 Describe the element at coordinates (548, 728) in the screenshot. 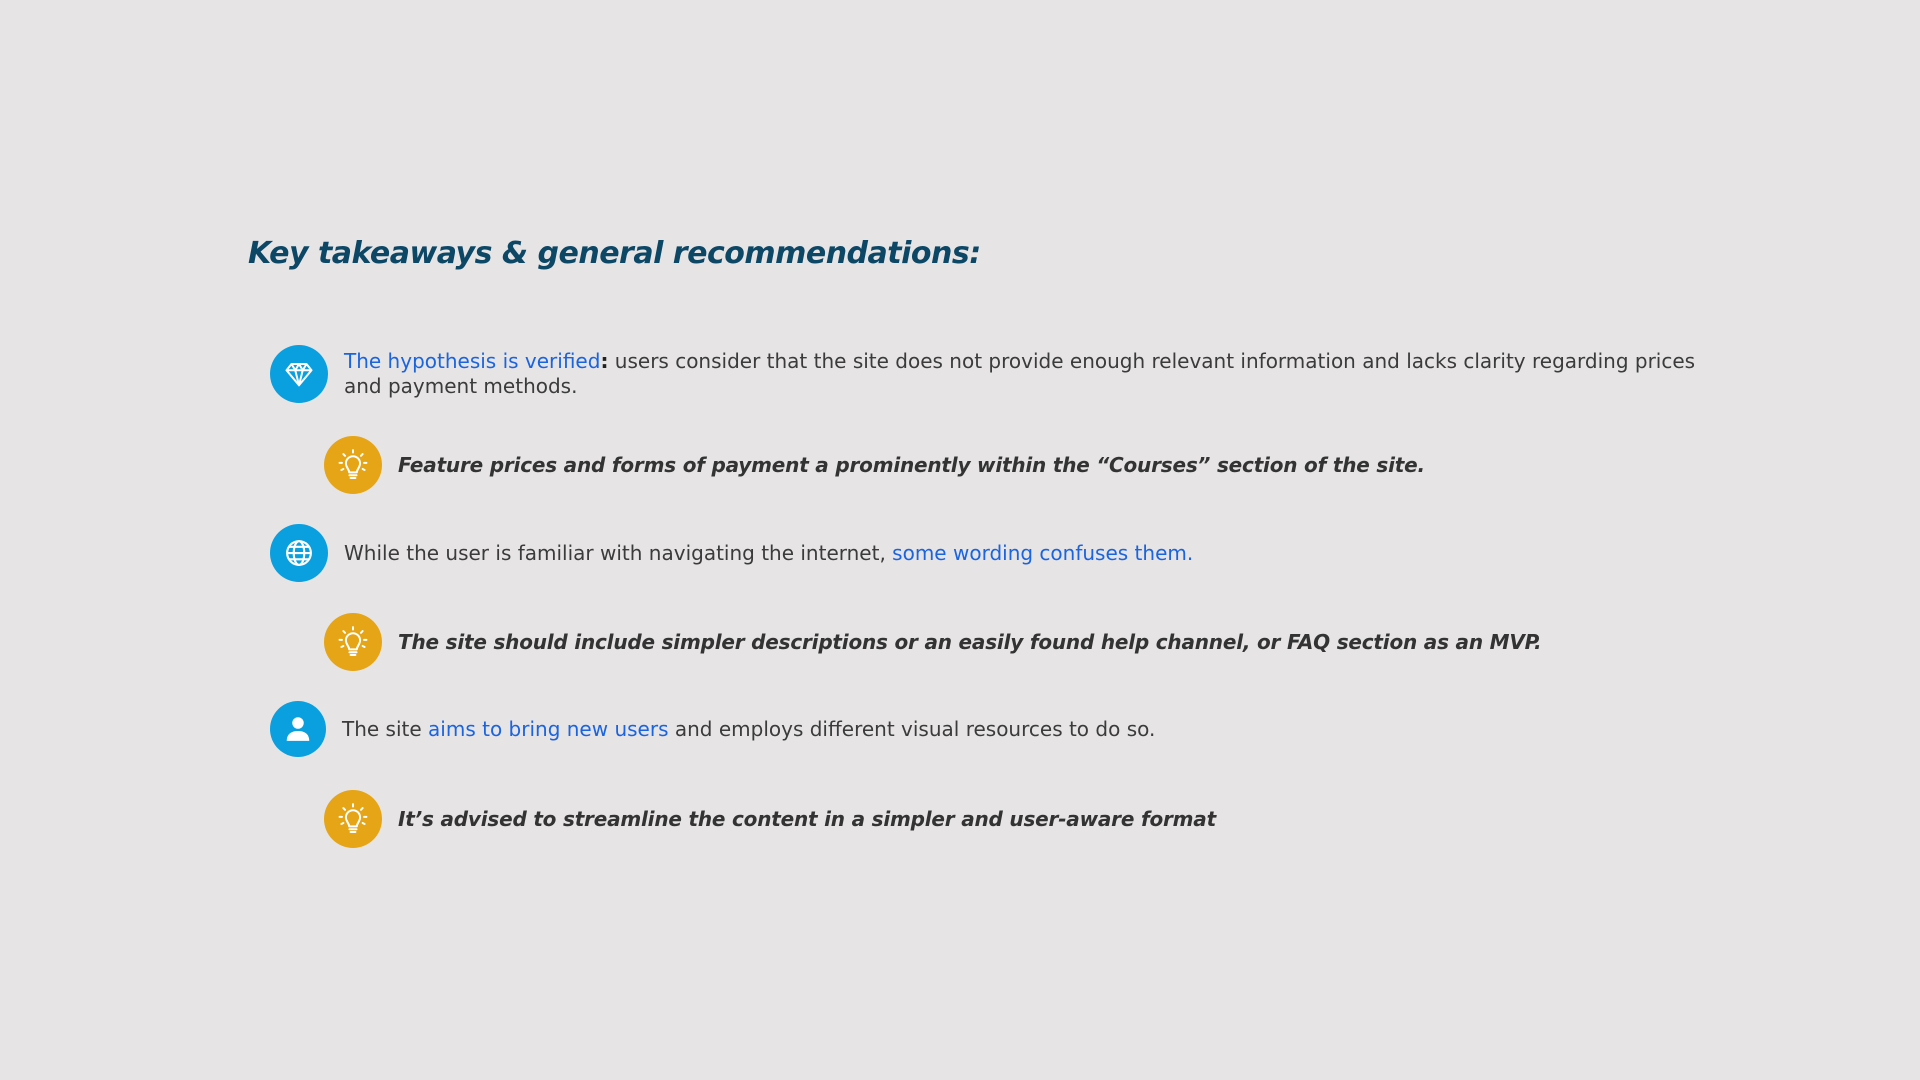

I see `finding-highlight: aims to bring new users` at that location.